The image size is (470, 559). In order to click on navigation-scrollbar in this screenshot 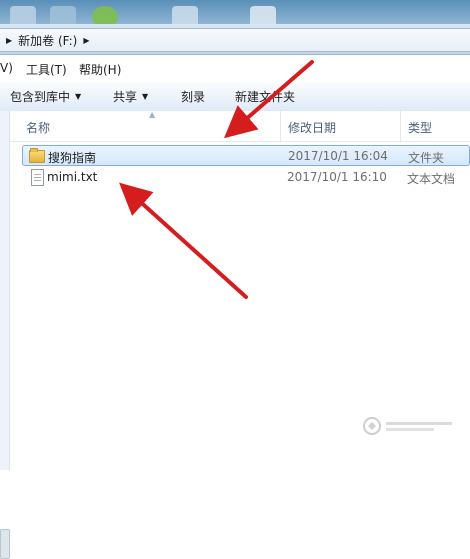, I will do `click(5, 544)`.